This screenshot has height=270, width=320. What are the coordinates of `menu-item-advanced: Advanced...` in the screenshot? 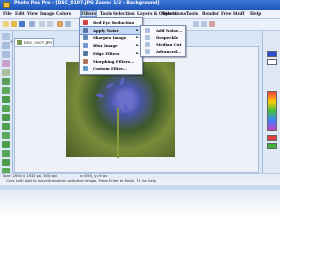 It's located at (163, 51).